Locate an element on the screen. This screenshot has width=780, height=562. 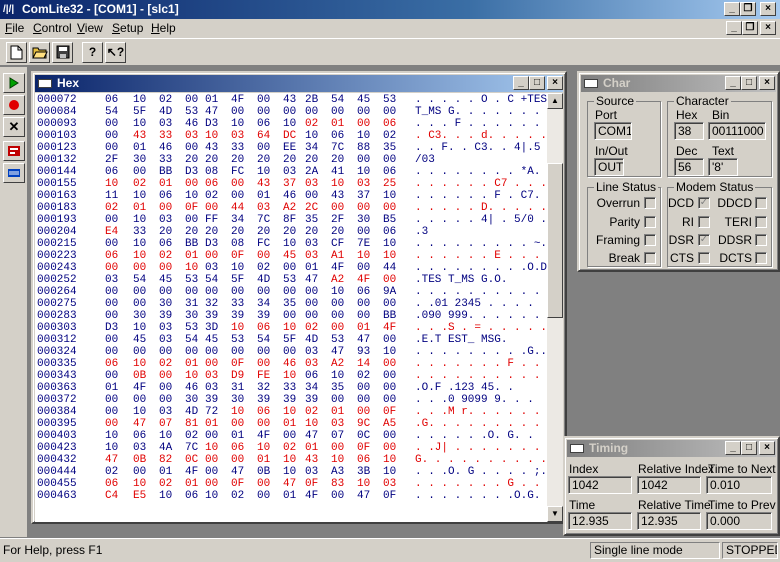
hex-byte: 3D is located at coordinates (212, 328).